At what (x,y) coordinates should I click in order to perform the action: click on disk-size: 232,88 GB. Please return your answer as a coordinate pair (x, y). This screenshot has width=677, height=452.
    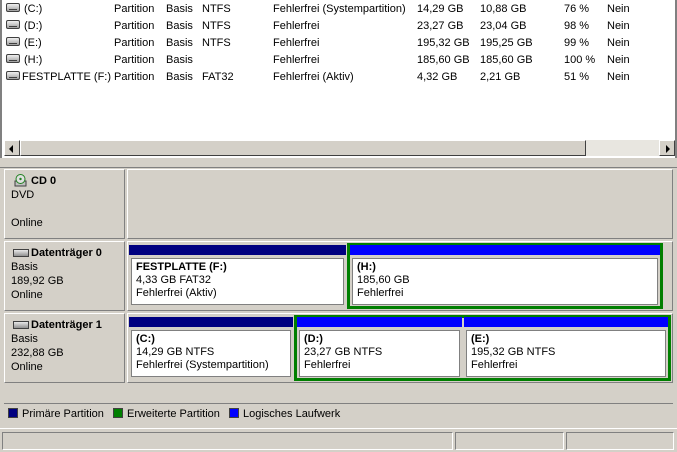
    Looking at the image, I should click on (37, 353).